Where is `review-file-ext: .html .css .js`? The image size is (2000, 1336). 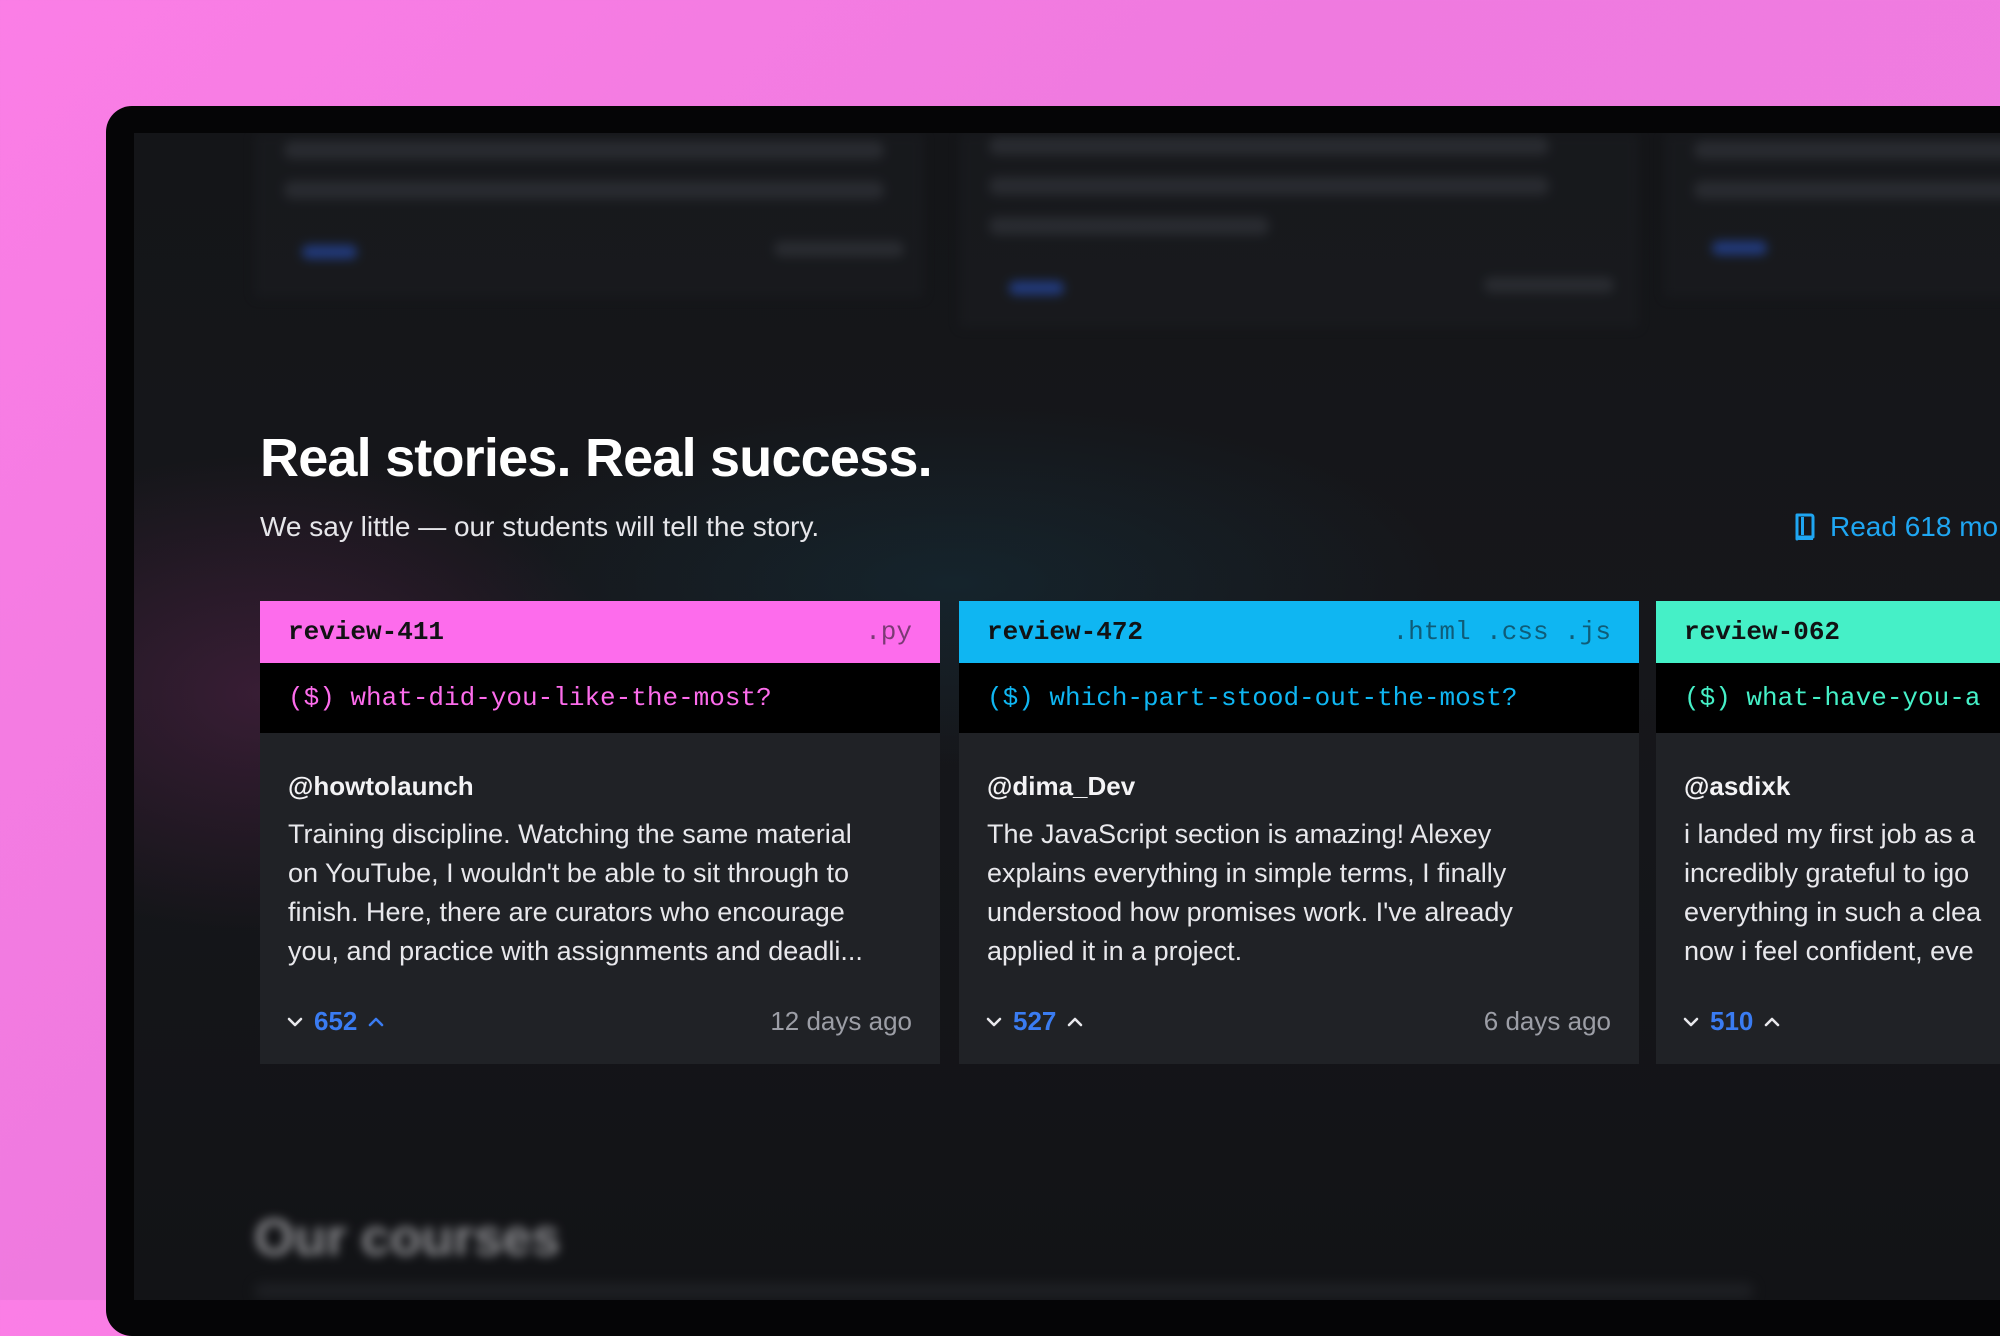
review-file-ext: .html .css .js is located at coordinates (1501, 632).